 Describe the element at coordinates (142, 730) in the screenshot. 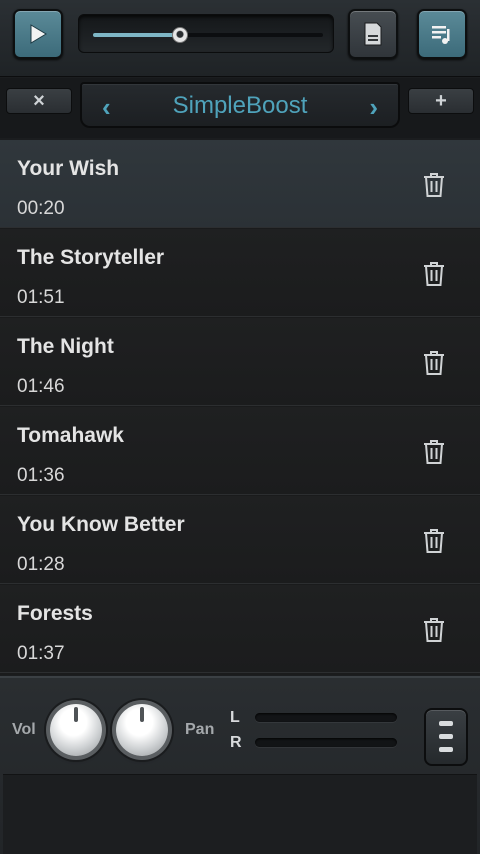

I see `pan-knob` at that location.